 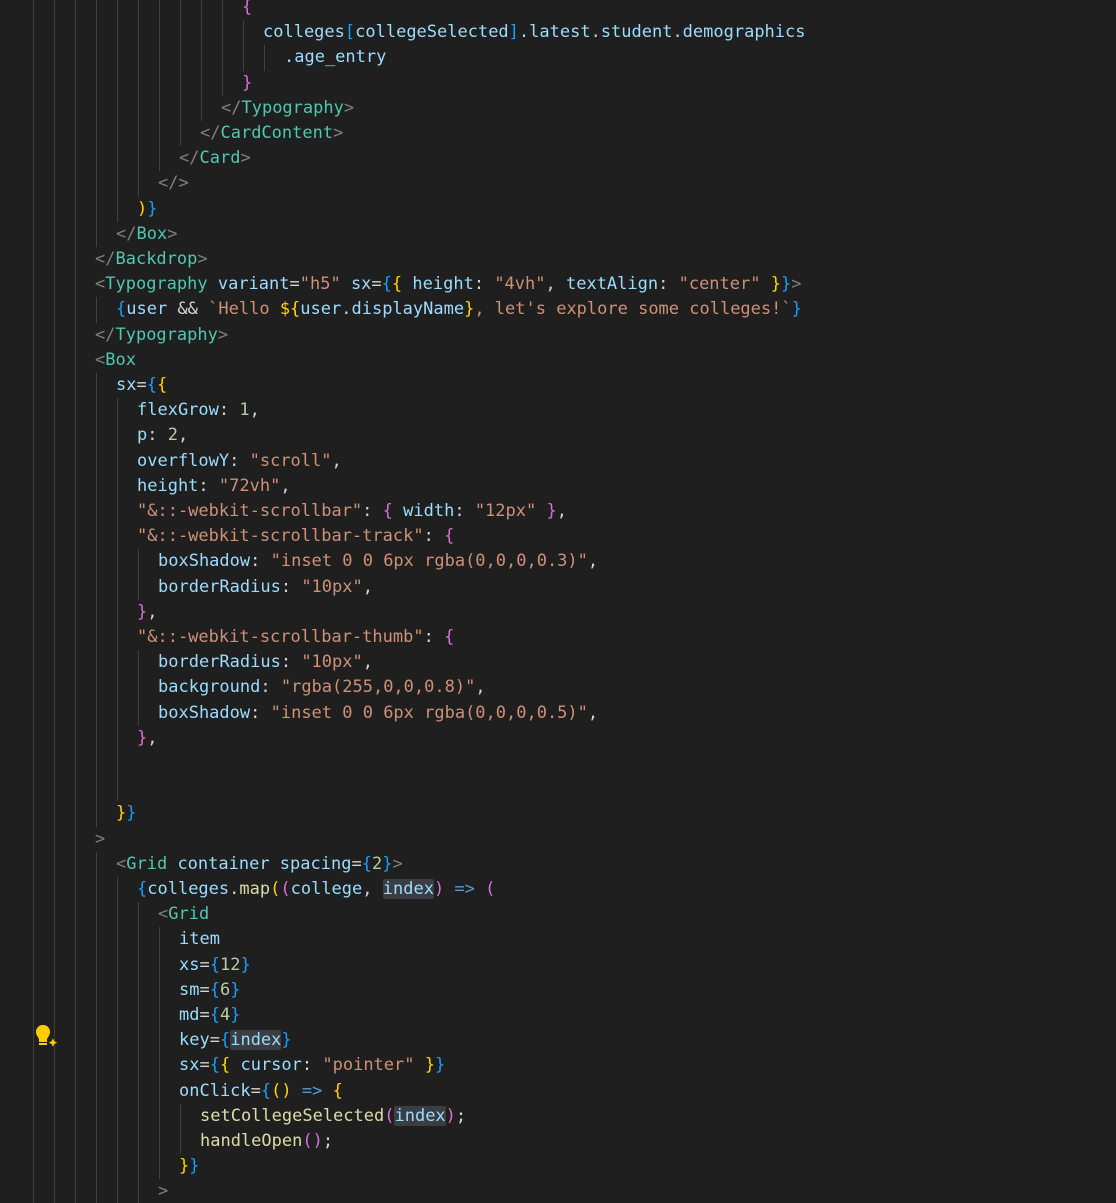 What do you see at coordinates (218, 863) in the screenshot?
I see `code-token: container` at bounding box center [218, 863].